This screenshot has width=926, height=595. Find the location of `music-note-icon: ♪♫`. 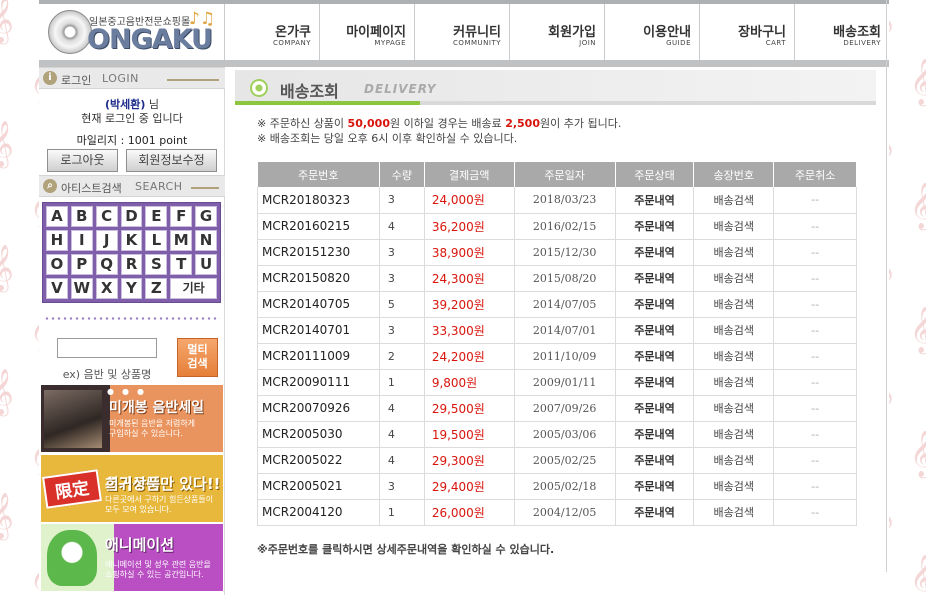

music-note-icon: ♪♫ is located at coordinates (202, 19).